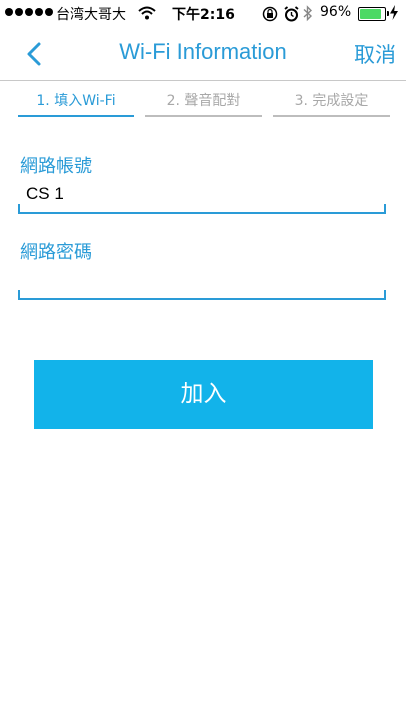 The height and width of the screenshot is (720, 406). Describe the element at coordinates (371, 14) in the screenshot. I see `battery-fill` at that location.